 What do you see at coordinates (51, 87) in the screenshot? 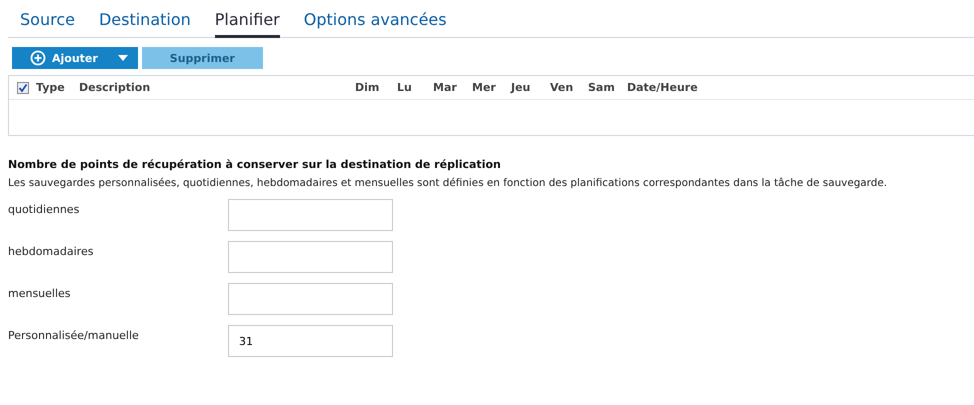
I see `column-header: Type` at bounding box center [51, 87].